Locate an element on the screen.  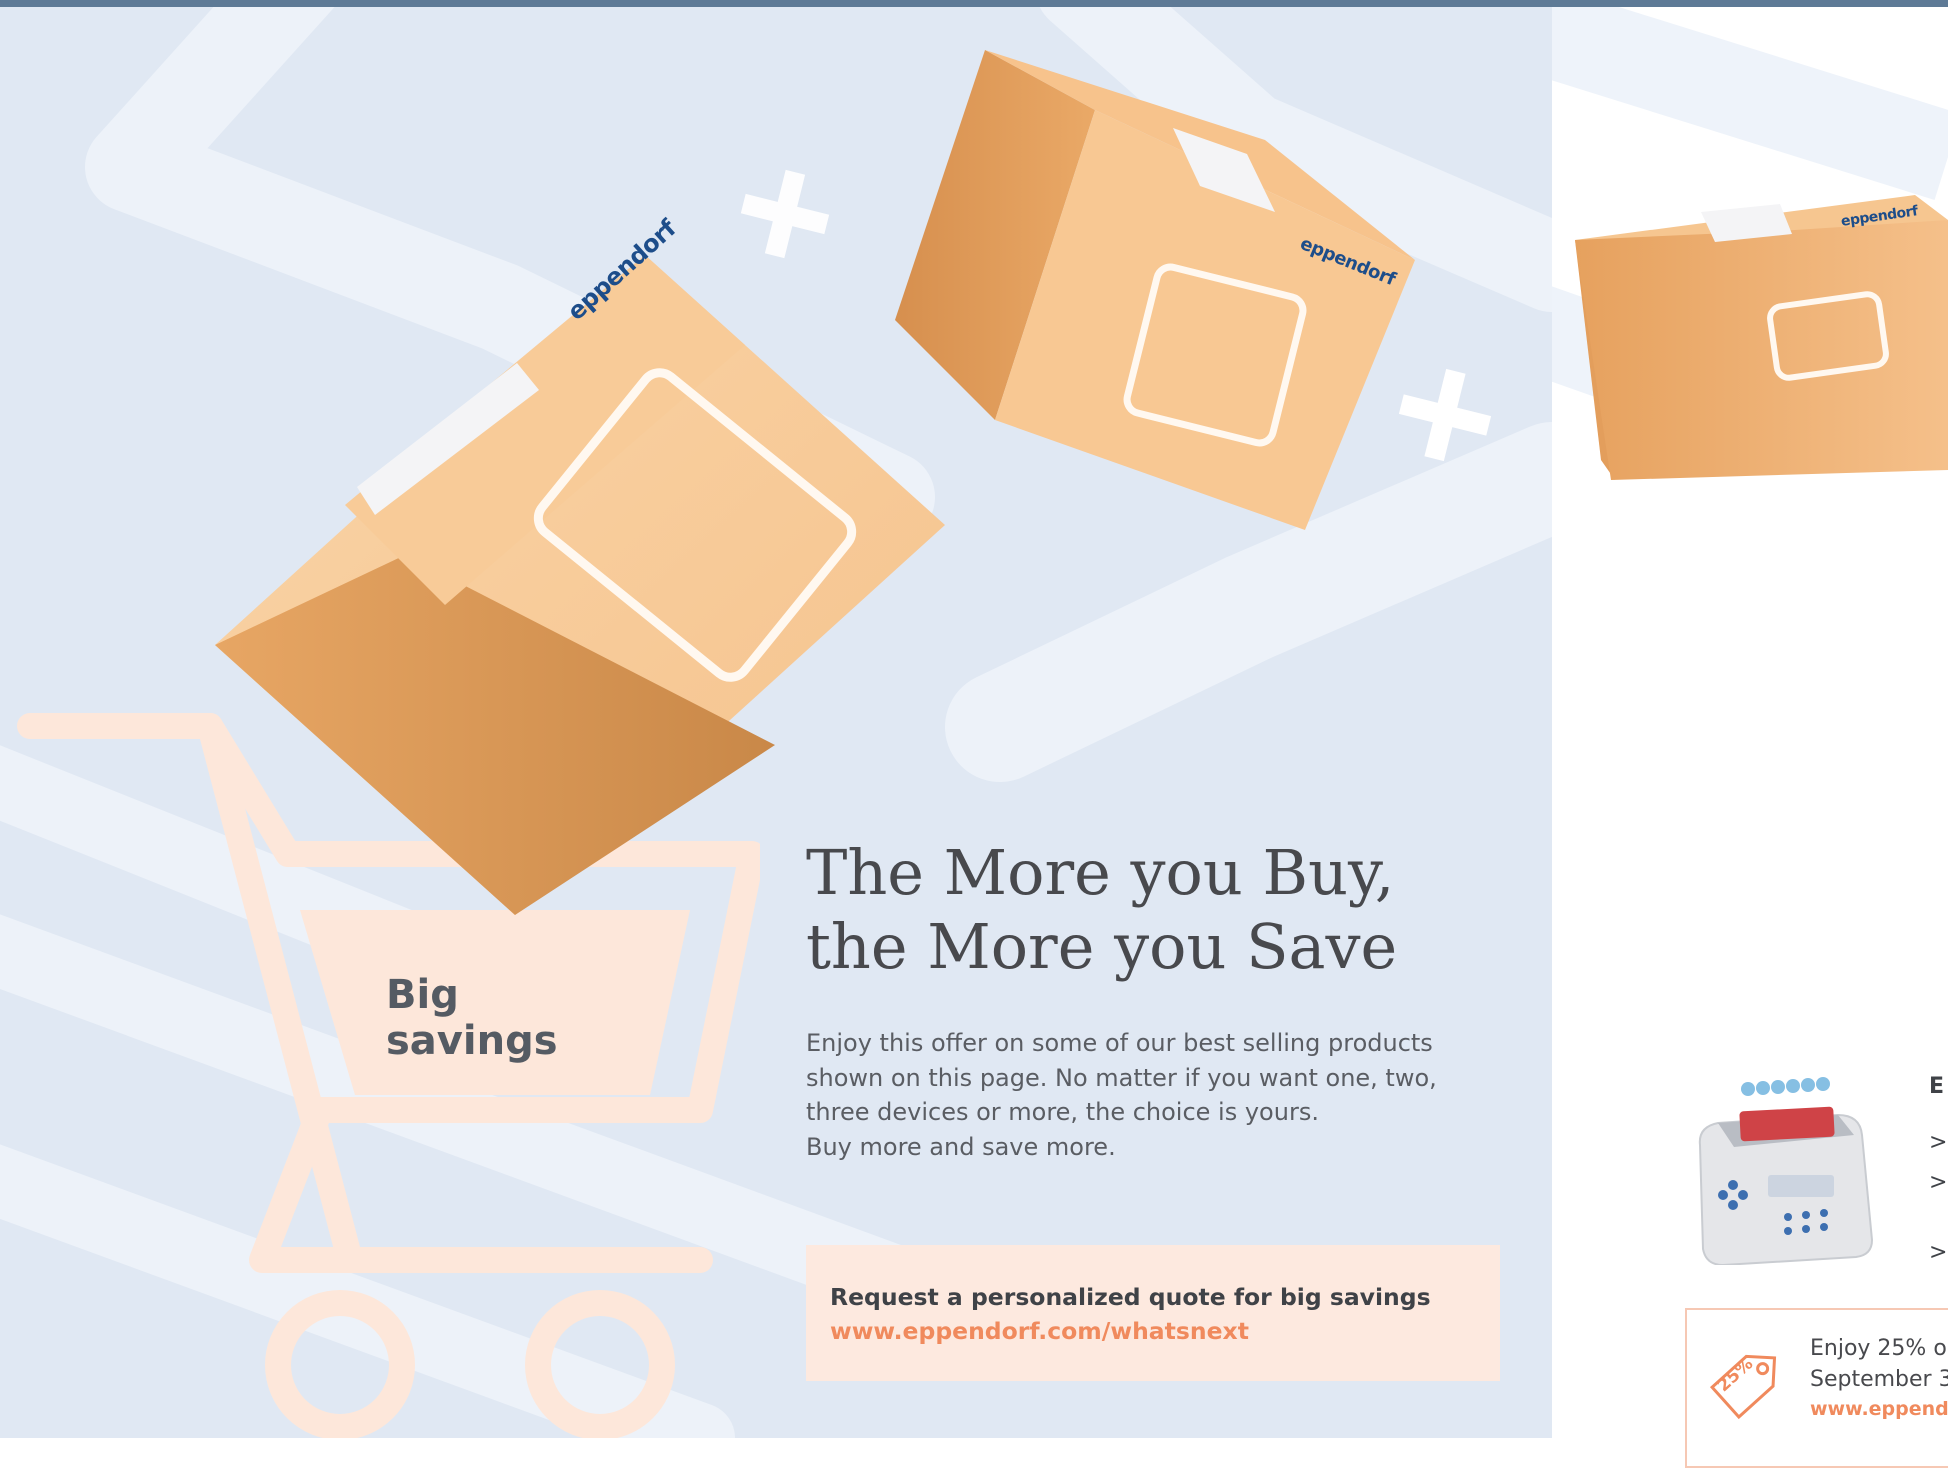
top-bar is located at coordinates (974, 3).